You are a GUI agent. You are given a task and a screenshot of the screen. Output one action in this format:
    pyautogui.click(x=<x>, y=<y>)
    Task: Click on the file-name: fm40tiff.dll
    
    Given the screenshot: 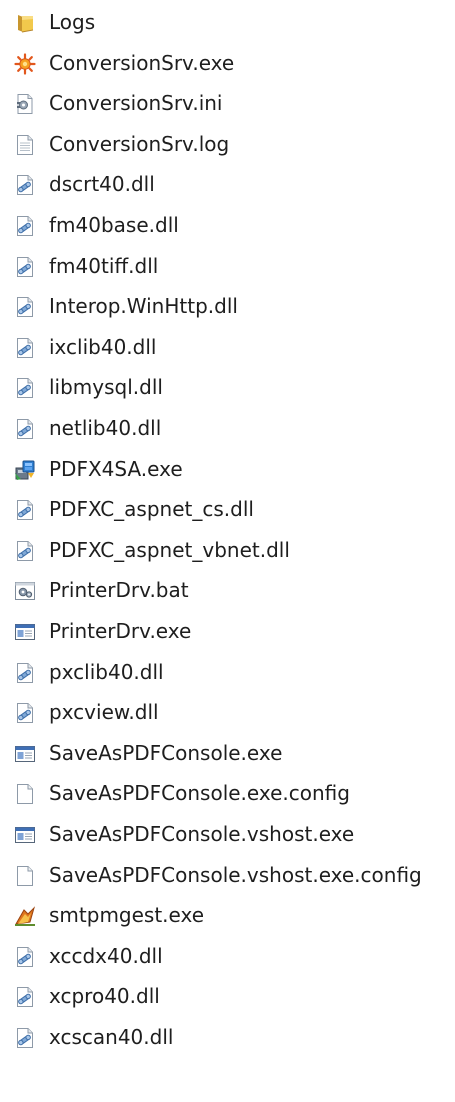 What is the action you would take?
    pyautogui.click(x=104, y=265)
    